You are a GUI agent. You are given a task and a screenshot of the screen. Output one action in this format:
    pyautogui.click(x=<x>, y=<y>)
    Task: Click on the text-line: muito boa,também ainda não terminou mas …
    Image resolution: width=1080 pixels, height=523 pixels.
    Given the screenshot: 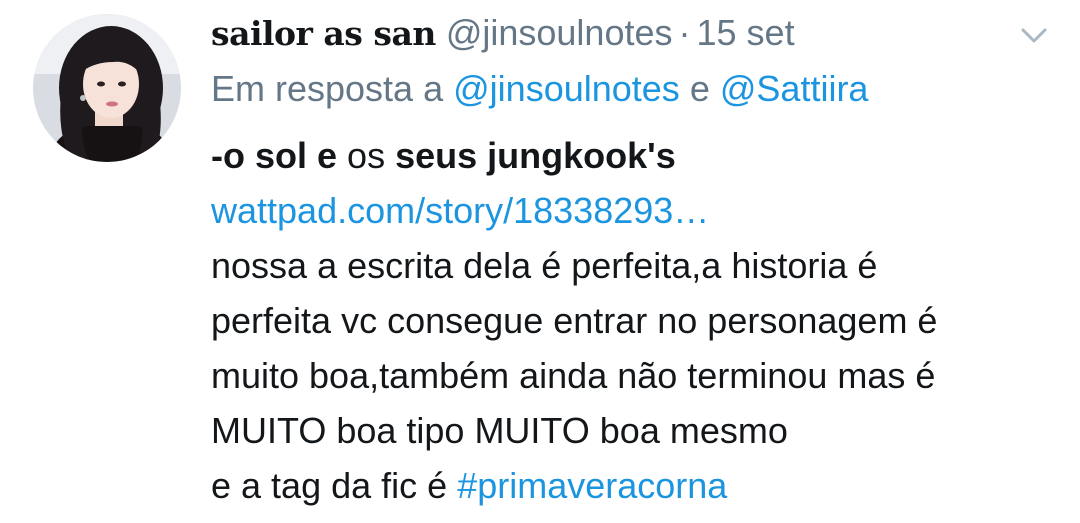 What is the action you would take?
    pyautogui.click(x=573, y=375)
    